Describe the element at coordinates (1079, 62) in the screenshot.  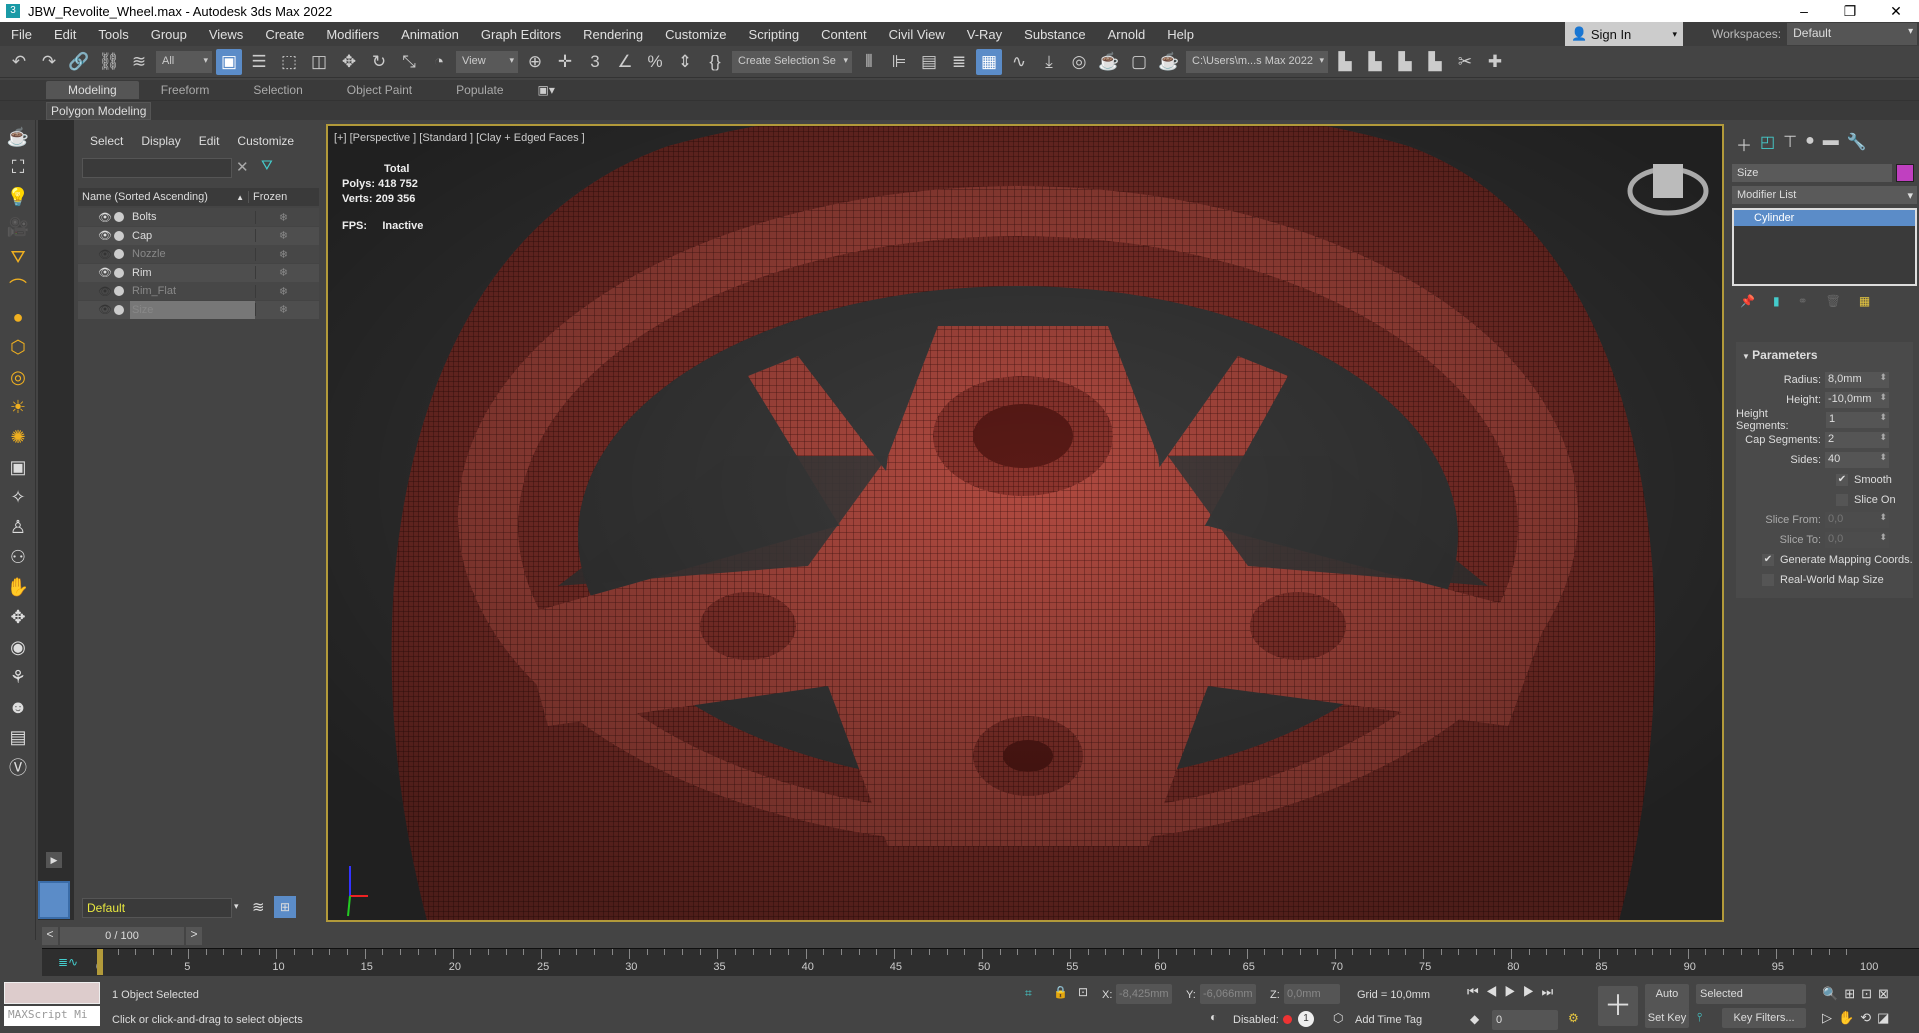
I see `material-editor-icon: ◎` at that location.